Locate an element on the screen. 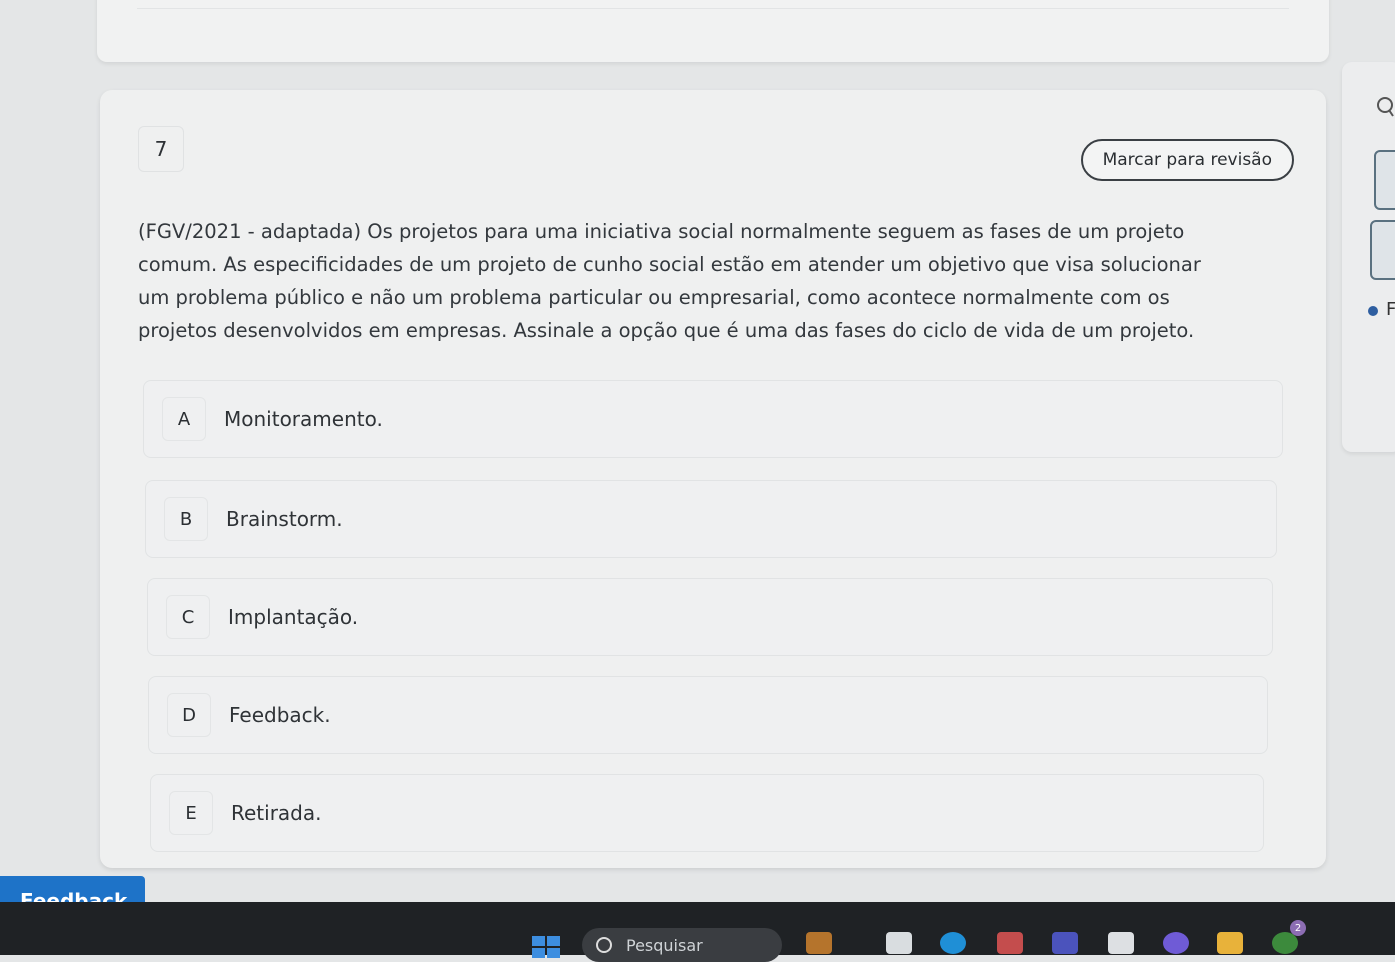 This screenshot has height=962, width=1395. option-letter: A is located at coordinates (184, 419).